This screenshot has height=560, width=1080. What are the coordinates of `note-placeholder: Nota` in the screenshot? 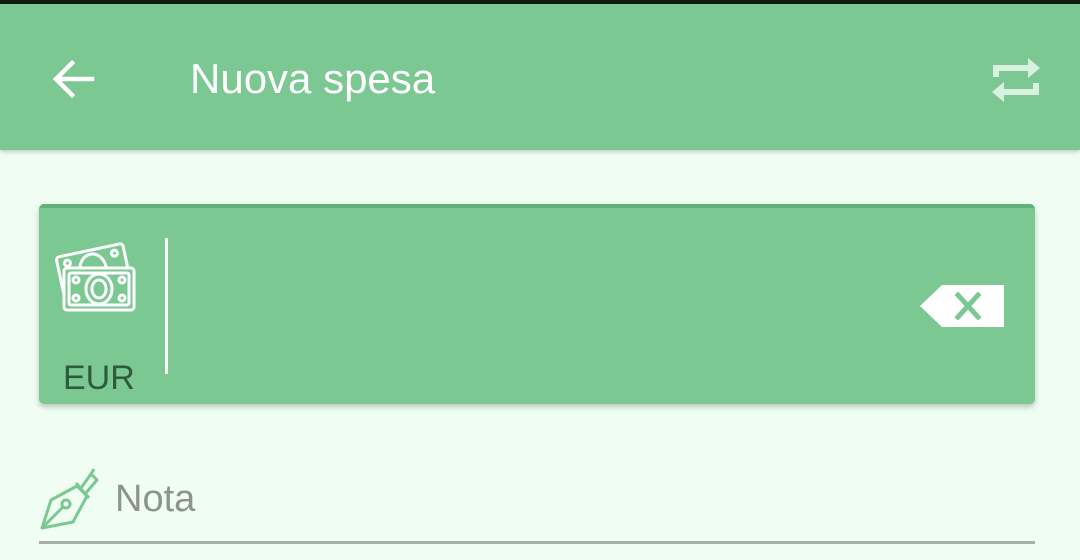 It's located at (155, 499).